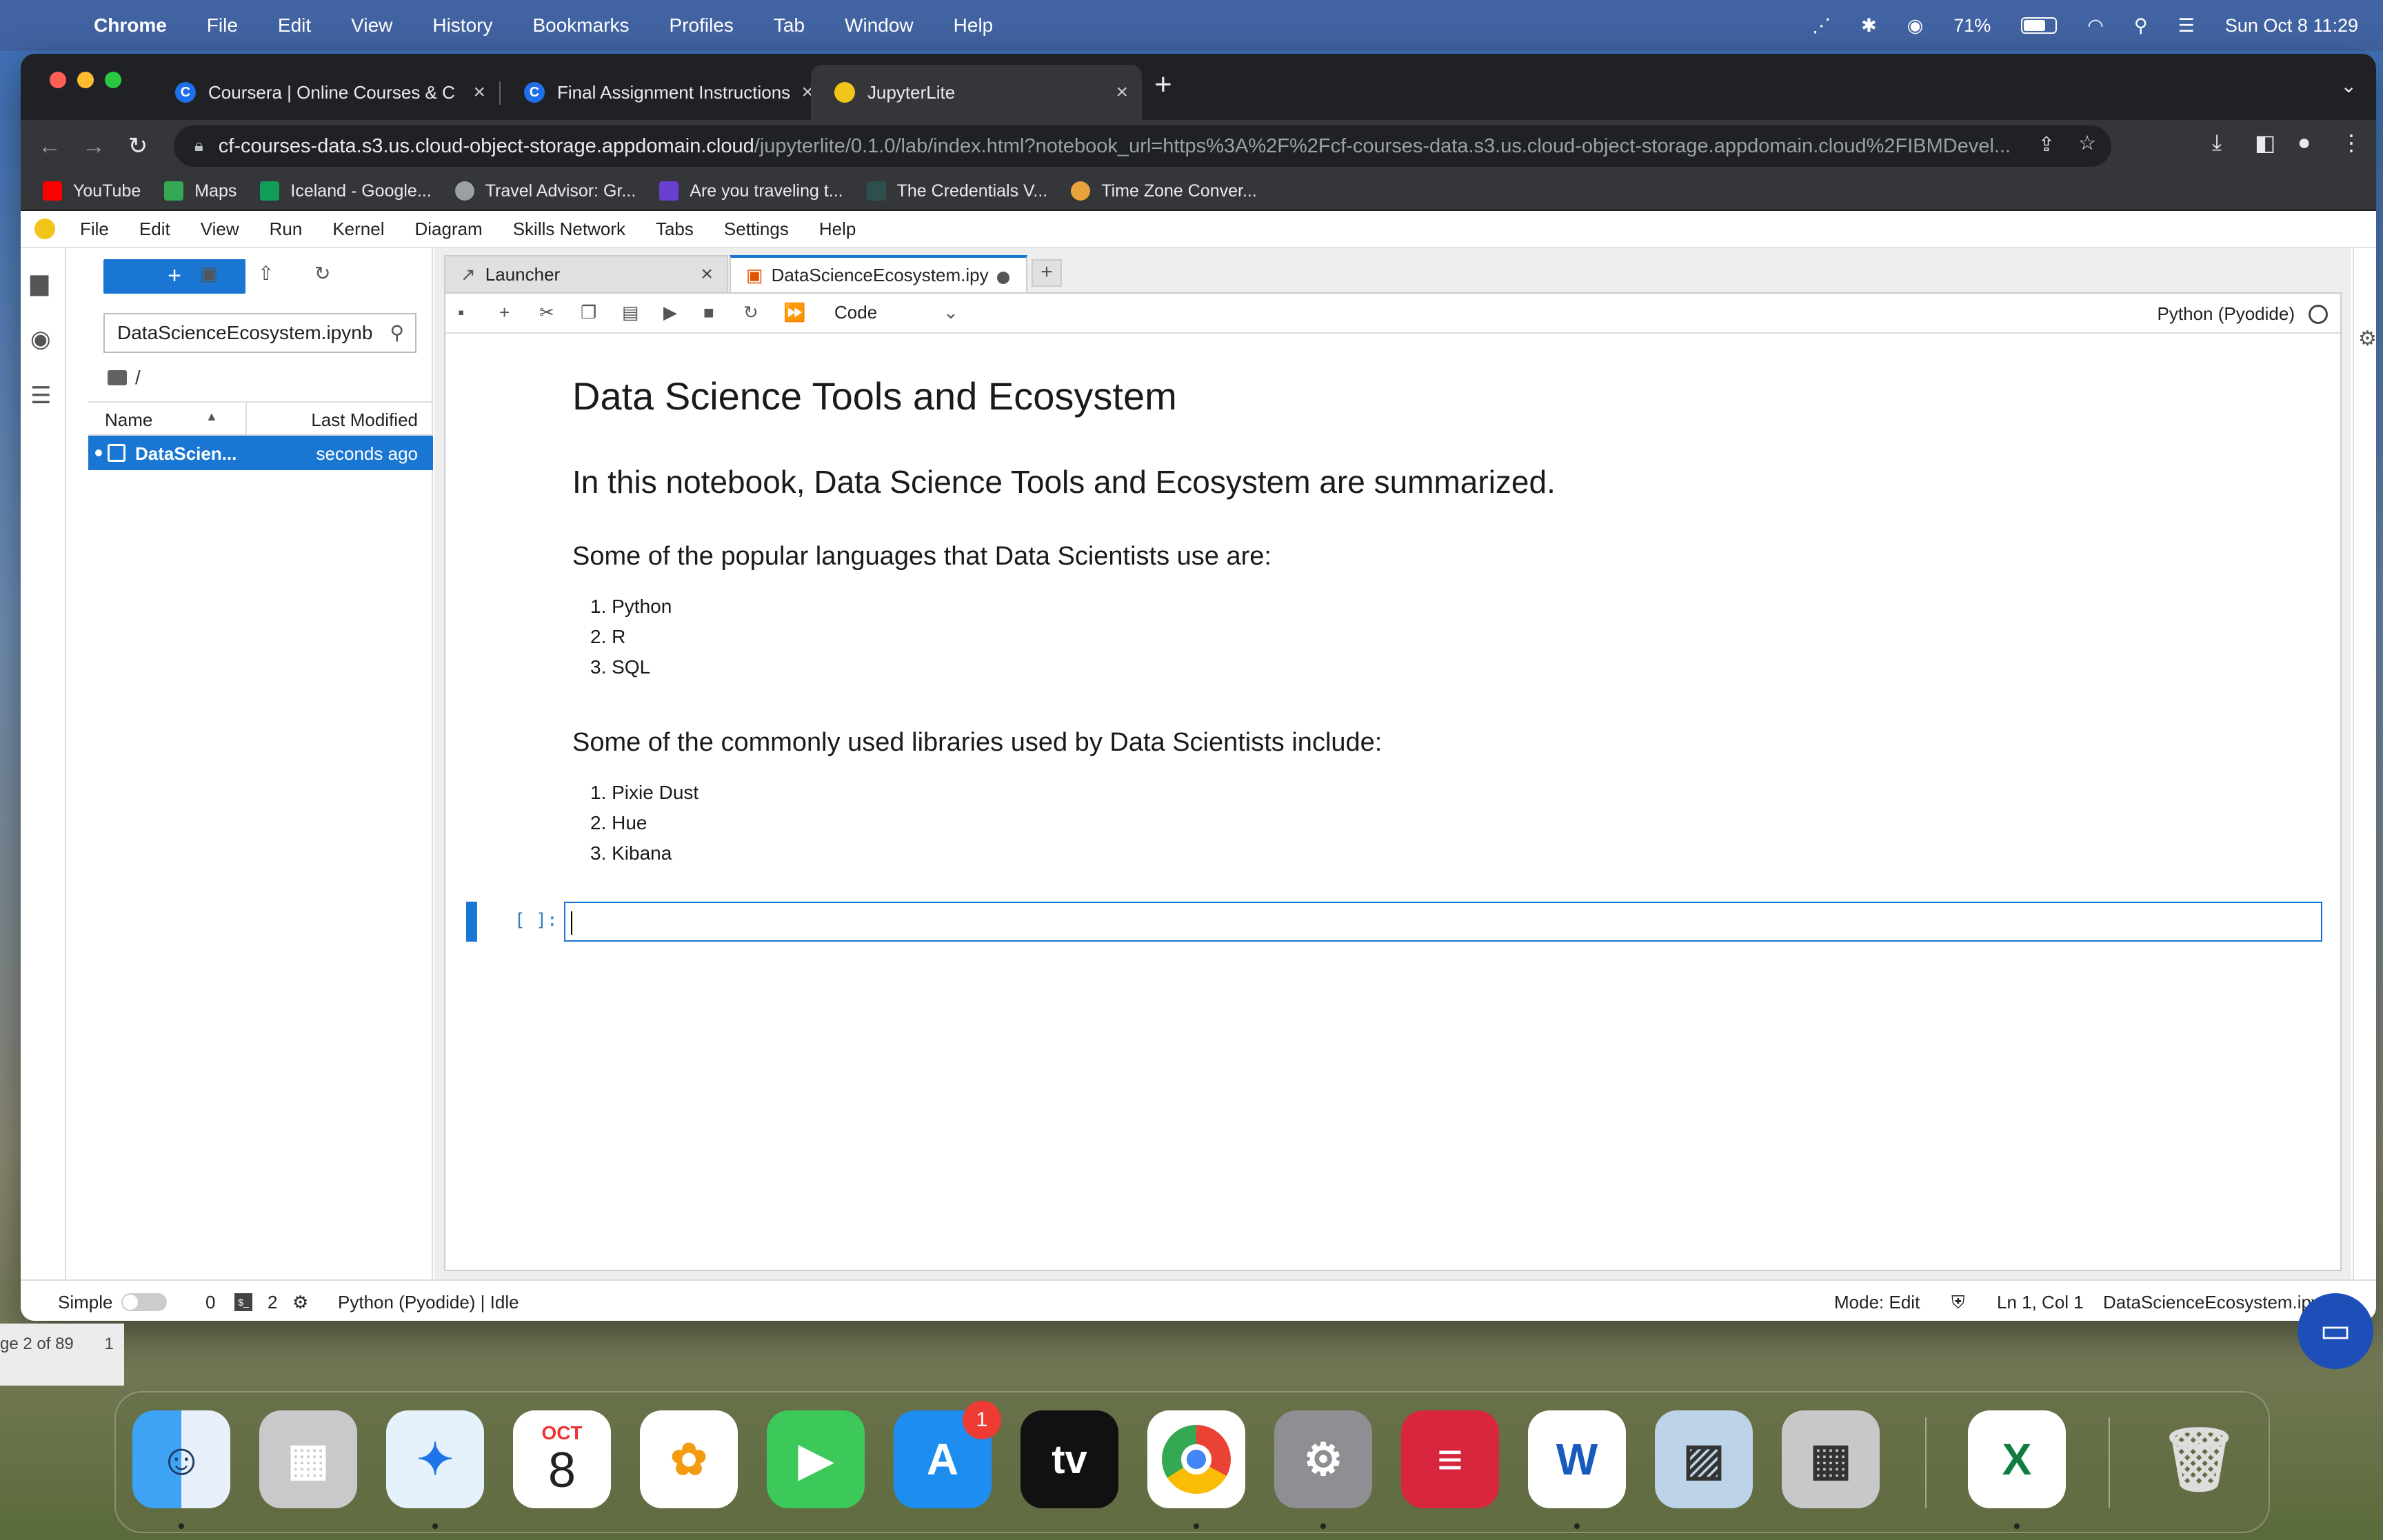  Describe the element at coordinates (461, 313) in the screenshot. I see `save-icon: ▪` at that location.